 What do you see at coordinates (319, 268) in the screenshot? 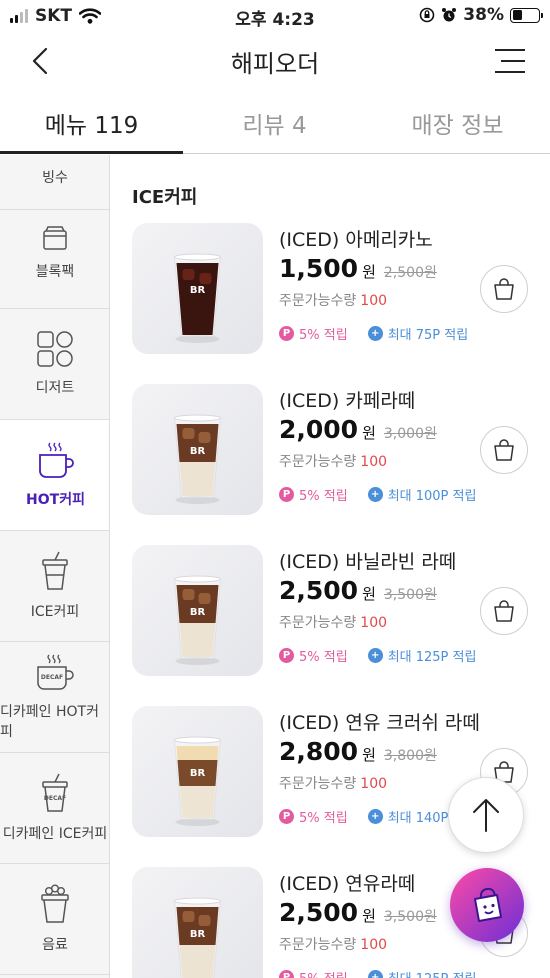
I see `sale-price: 1,500` at bounding box center [319, 268].